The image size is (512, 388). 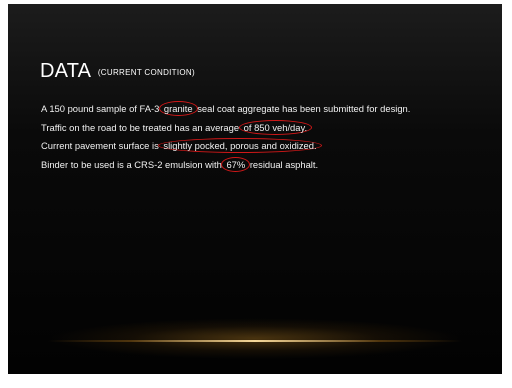 I want to click on decorative-horizon-line, so click(x=255, y=341).